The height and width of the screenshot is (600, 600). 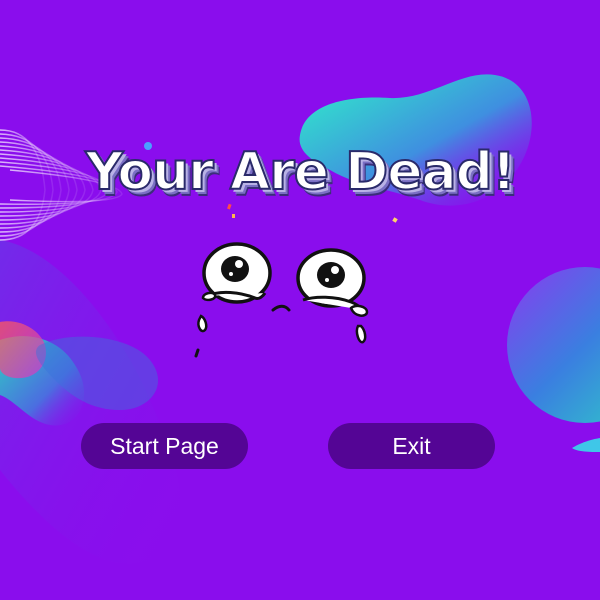 What do you see at coordinates (164, 446) in the screenshot?
I see `start-page-button: Start Page` at bounding box center [164, 446].